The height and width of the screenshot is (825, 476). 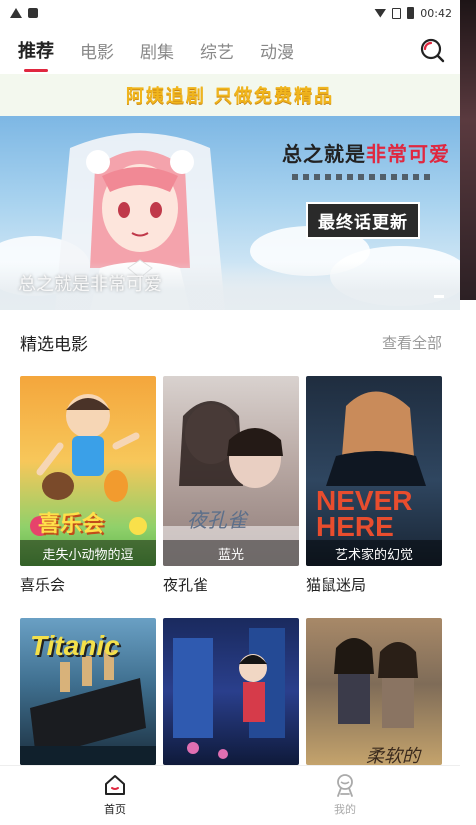 I want to click on banner-slogan-bar: 阿姨追剧 只做免费精品, so click(x=230, y=95).